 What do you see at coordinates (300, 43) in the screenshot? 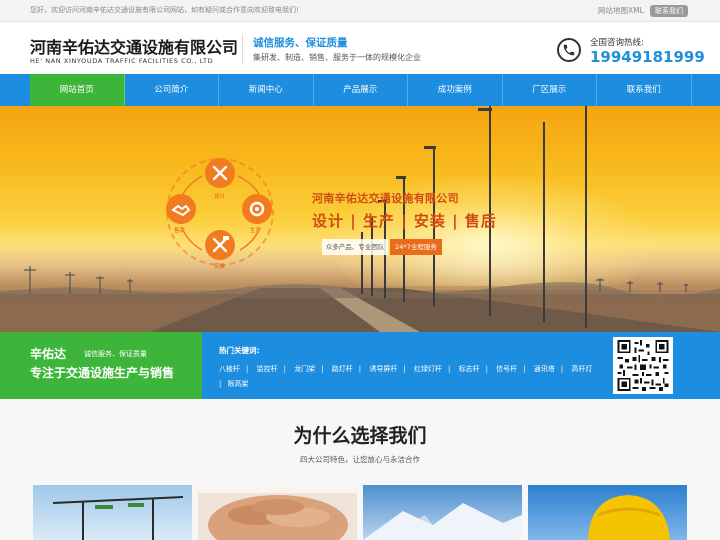
I see `slogan: 诚信服务、保证质量` at bounding box center [300, 43].